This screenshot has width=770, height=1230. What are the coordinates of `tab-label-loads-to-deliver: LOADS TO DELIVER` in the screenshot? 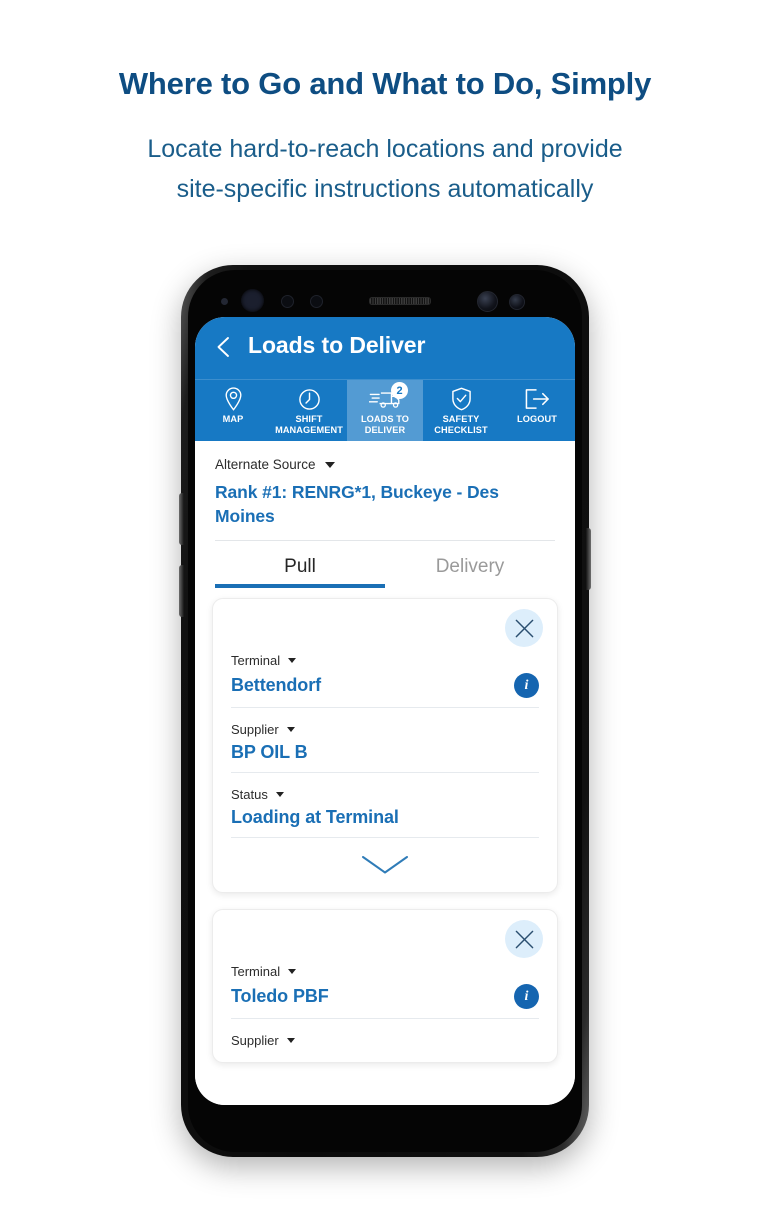 It's located at (385, 424).